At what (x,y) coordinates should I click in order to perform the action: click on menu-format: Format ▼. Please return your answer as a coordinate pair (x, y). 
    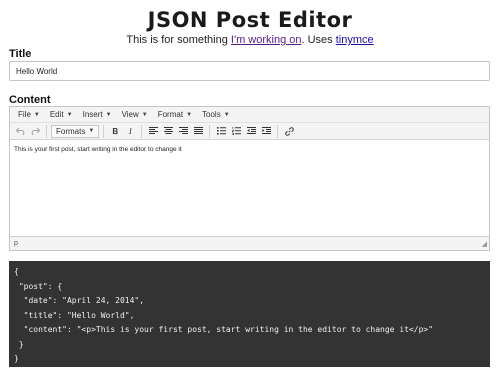
    Looking at the image, I should click on (175, 115).